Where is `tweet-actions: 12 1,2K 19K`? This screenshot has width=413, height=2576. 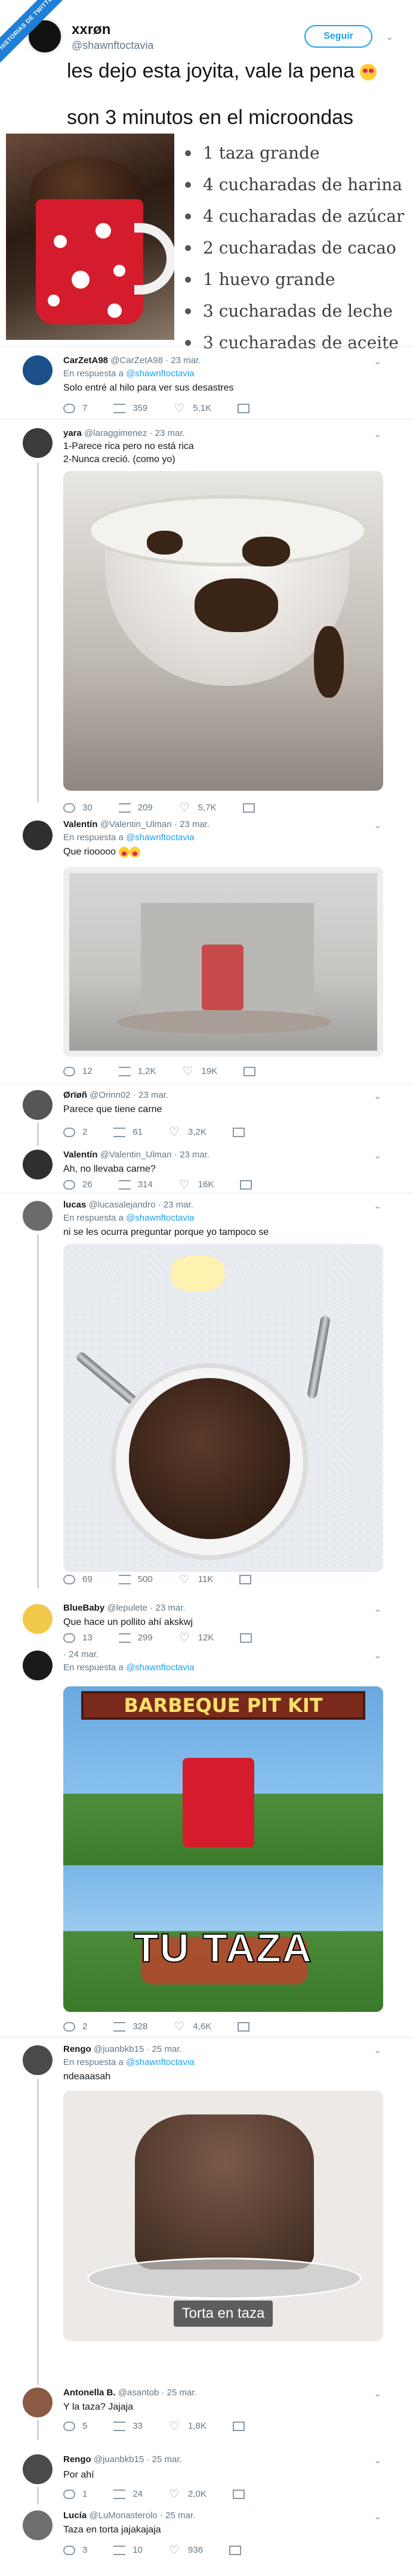
tweet-actions: 12 1,2K 19K is located at coordinates (176, 1071).